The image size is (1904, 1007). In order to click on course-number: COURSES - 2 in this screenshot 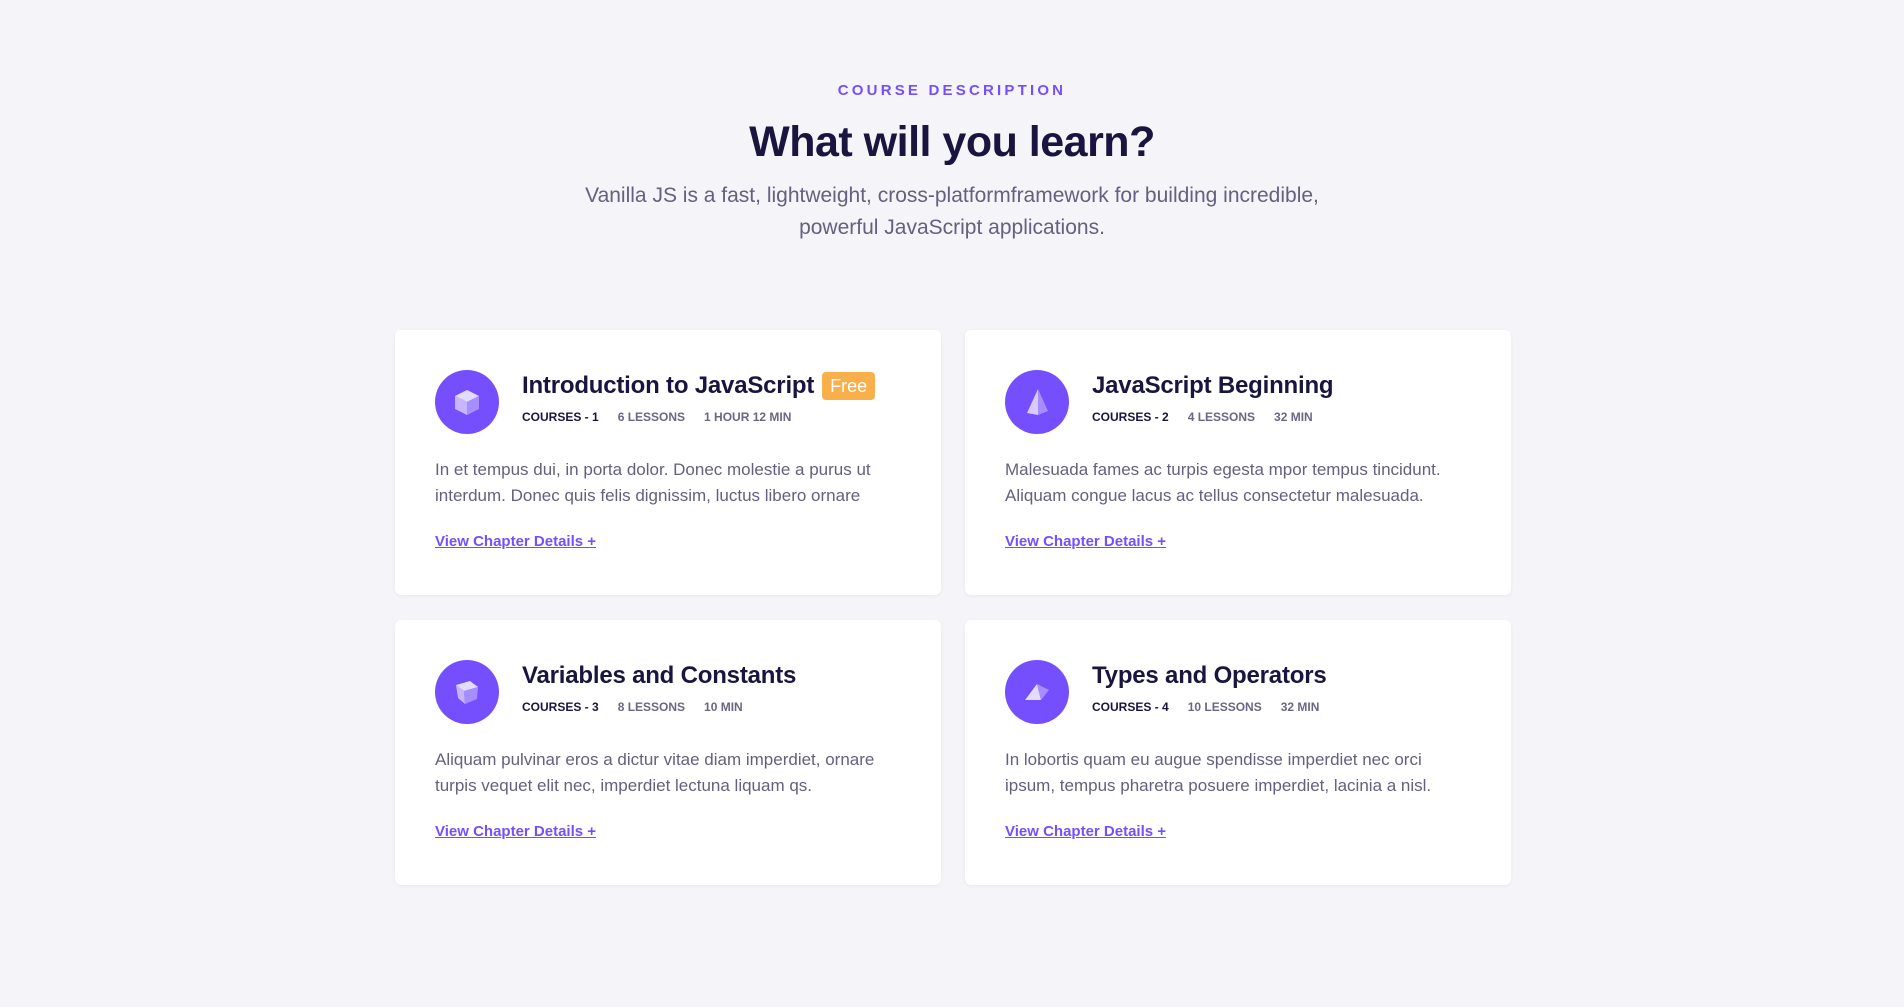, I will do `click(1130, 417)`.